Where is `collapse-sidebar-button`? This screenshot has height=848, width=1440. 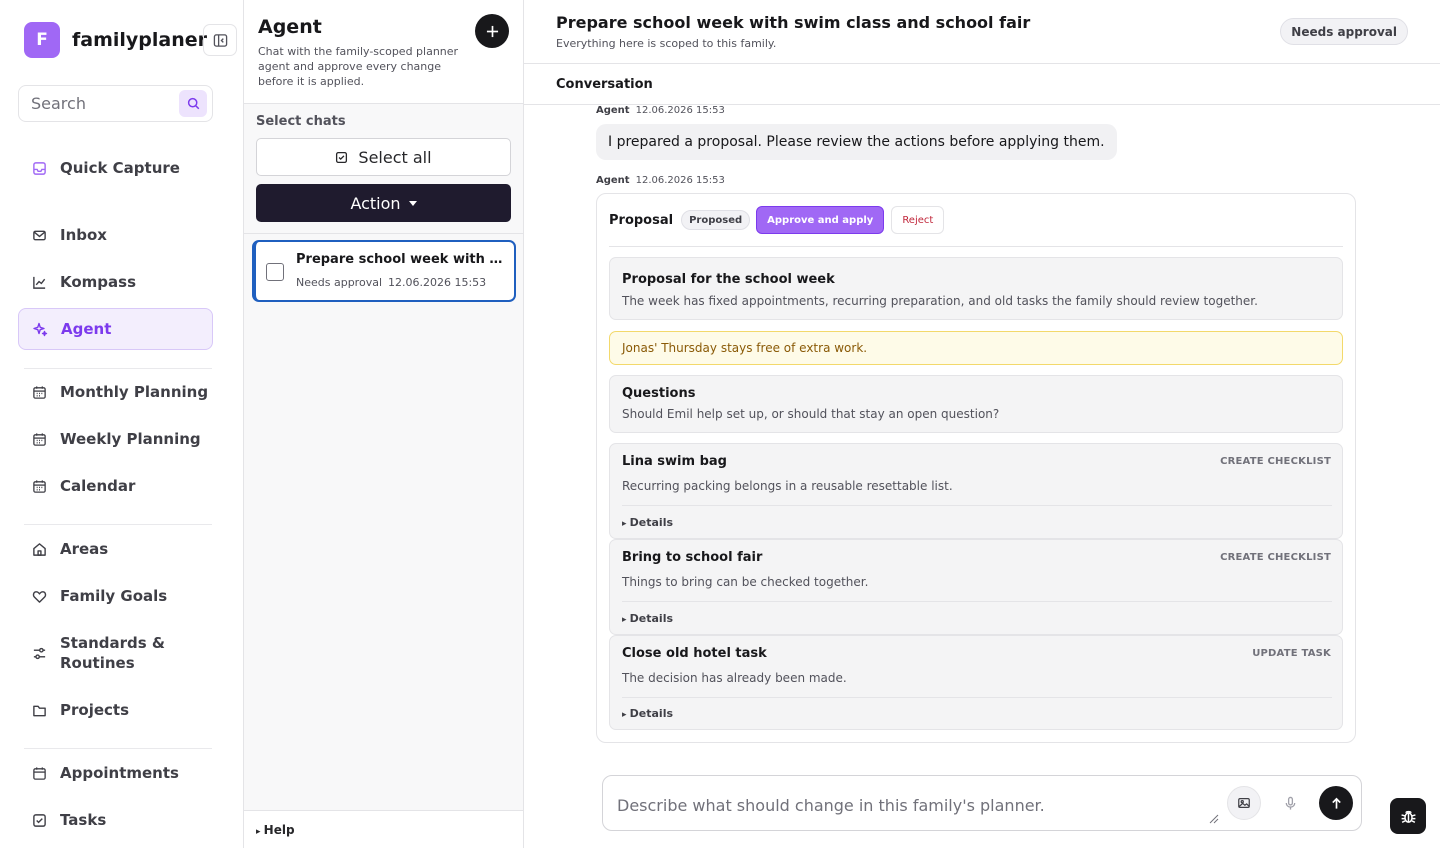 collapse-sidebar-button is located at coordinates (220, 40).